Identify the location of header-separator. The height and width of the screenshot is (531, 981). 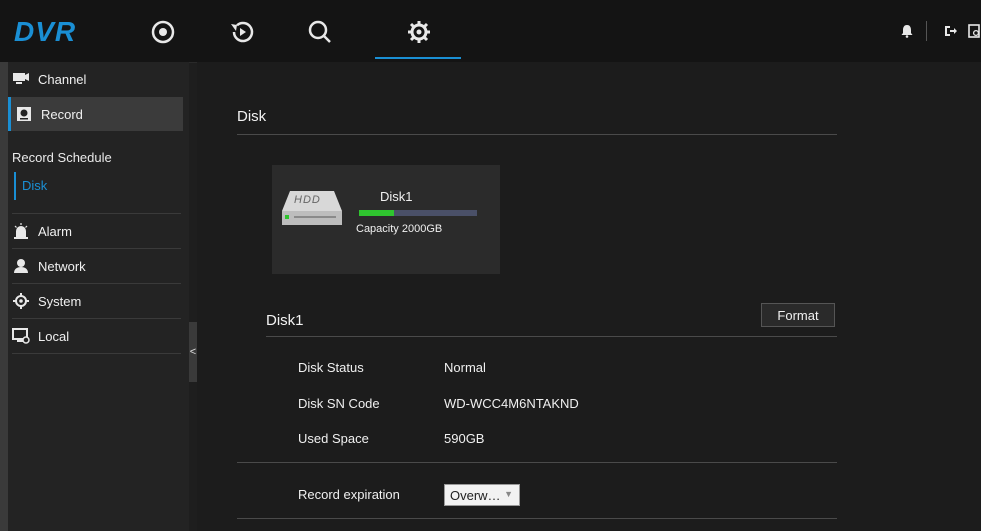
(926, 31).